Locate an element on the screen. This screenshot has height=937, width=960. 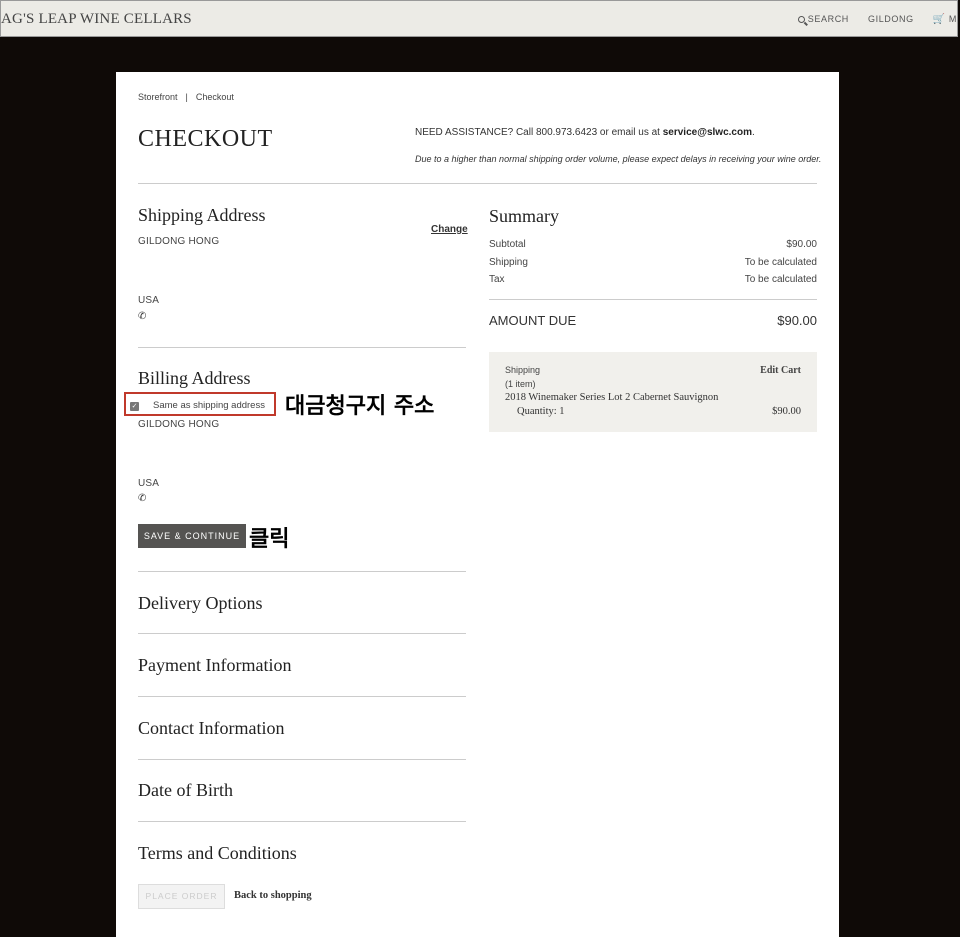
same-as-shipping-label: Same as shipping address is located at coordinates (209, 405).